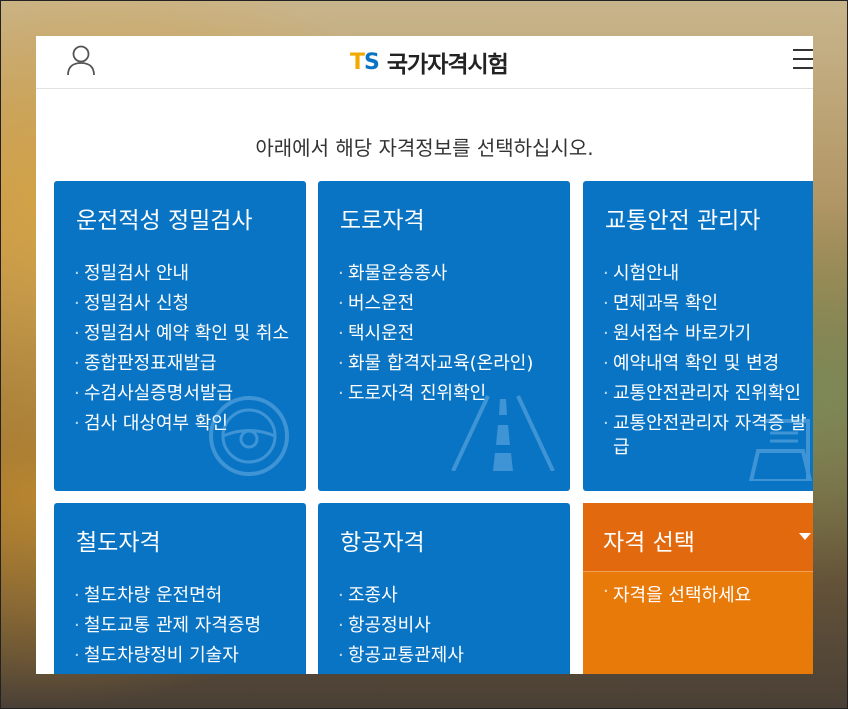 The width and height of the screenshot is (848, 709). What do you see at coordinates (357, 62) in the screenshot?
I see `logo-mark-t: T` at bounding box center [357, 62].